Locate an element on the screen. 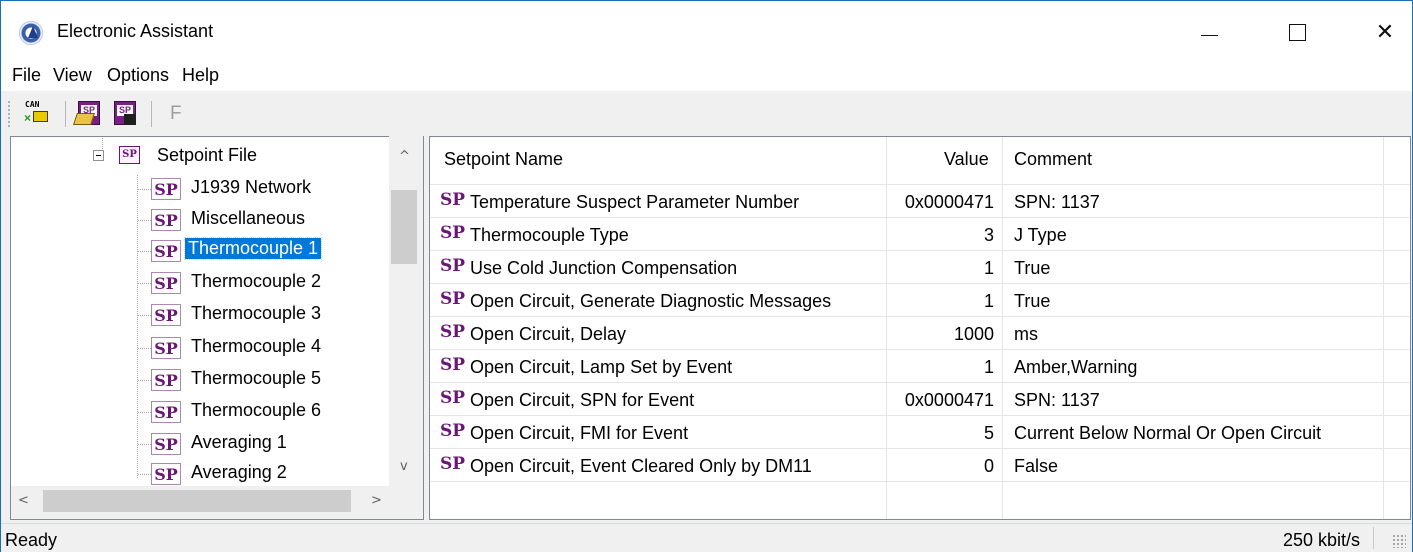 This screenshot has width=1413, height=552. menu-view: View is located at coordinates (72, 75).